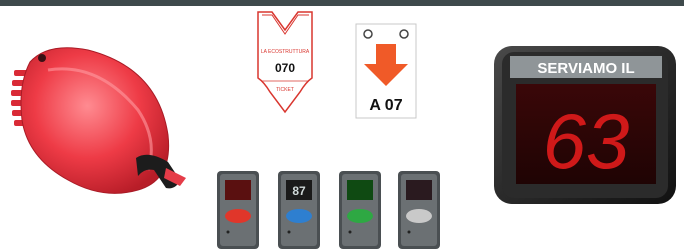  What do you see at coordinates (385, 105) in the screenshot?
I see `ticket-code: A 07` at bounding box center [385, 105].